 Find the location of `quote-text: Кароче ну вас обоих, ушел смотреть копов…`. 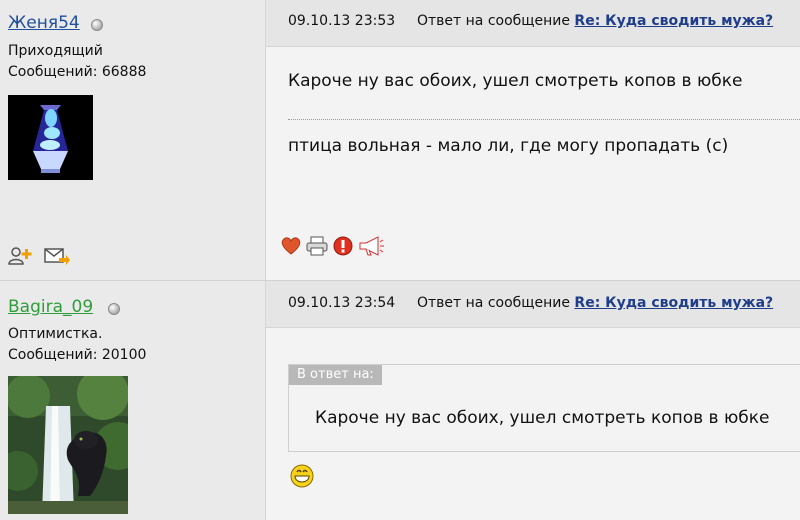

quote-text: Кароче ну вас обоих, ушел смотреть копов… is located at coordinates (542, 418).